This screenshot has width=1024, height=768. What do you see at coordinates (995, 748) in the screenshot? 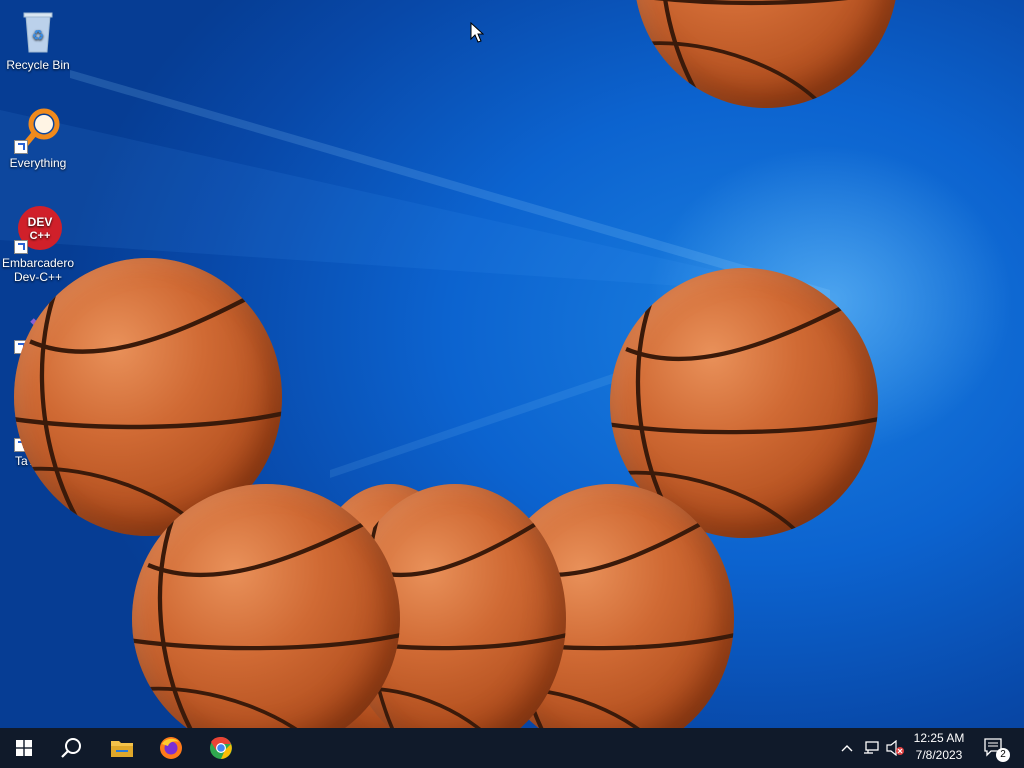
I see `notification-center-button: 2` at bounding box center [995, 748].